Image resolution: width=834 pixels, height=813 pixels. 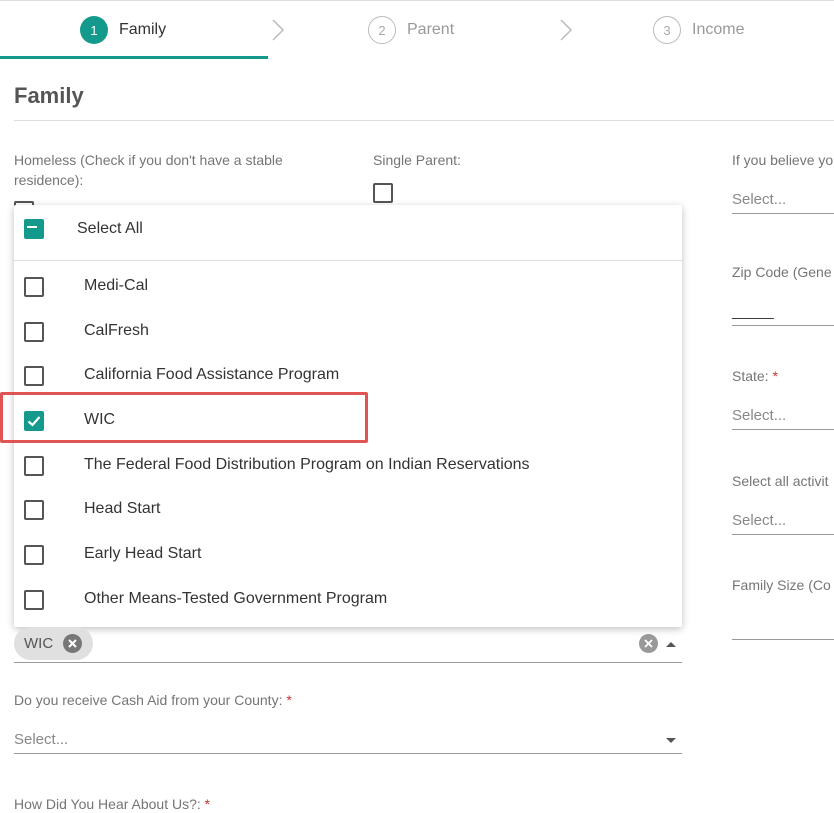 What do you see at coordinates (116, 285) in the screenshot?
I see `option-label: Medi-Cal` at bounding box center [116, 285].